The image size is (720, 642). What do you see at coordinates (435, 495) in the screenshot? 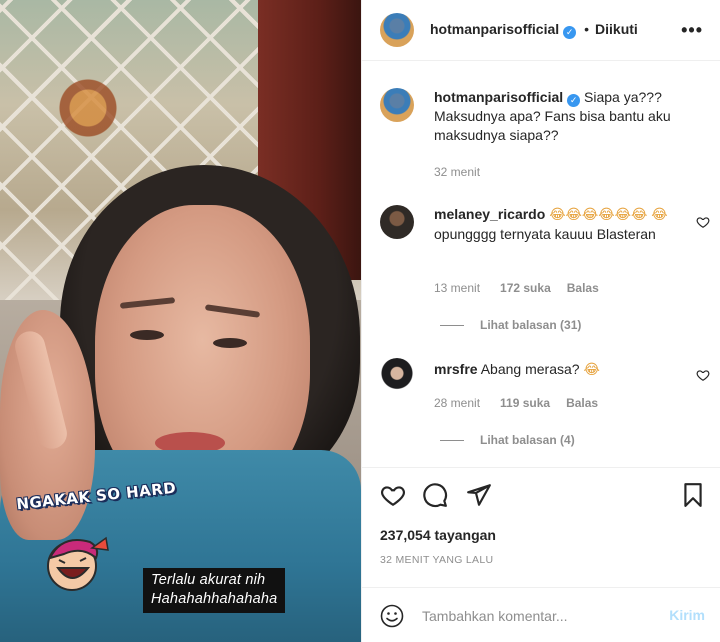
I see `comment-bubble-icon` at bounding box center [435, 495].